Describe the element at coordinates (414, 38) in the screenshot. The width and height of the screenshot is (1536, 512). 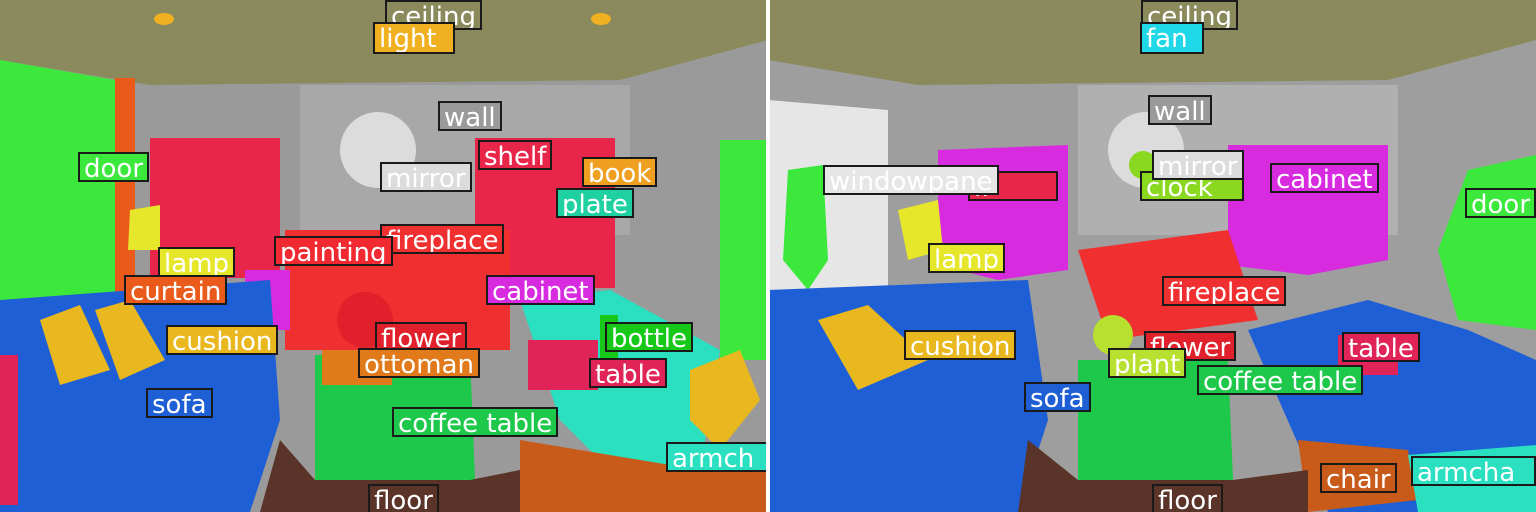
I see `label-light: light` at that location.